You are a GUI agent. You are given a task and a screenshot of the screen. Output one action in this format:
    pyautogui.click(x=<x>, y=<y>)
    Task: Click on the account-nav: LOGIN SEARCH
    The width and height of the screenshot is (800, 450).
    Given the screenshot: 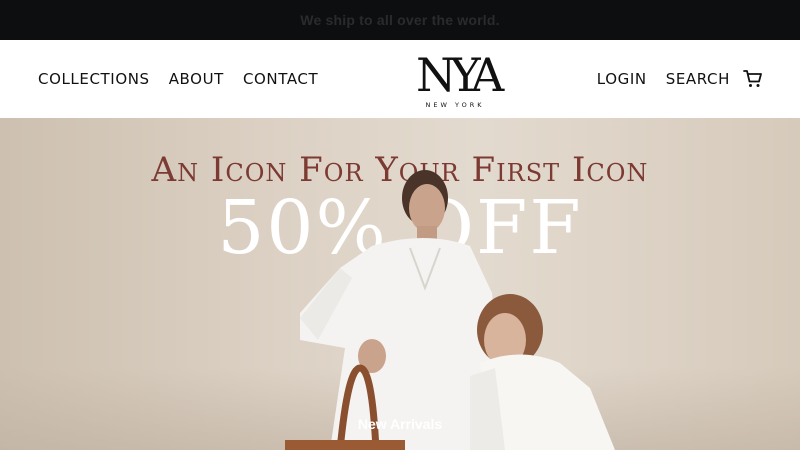 What is the action you would take?
    pyautogui.click(x=663, y=79)
    